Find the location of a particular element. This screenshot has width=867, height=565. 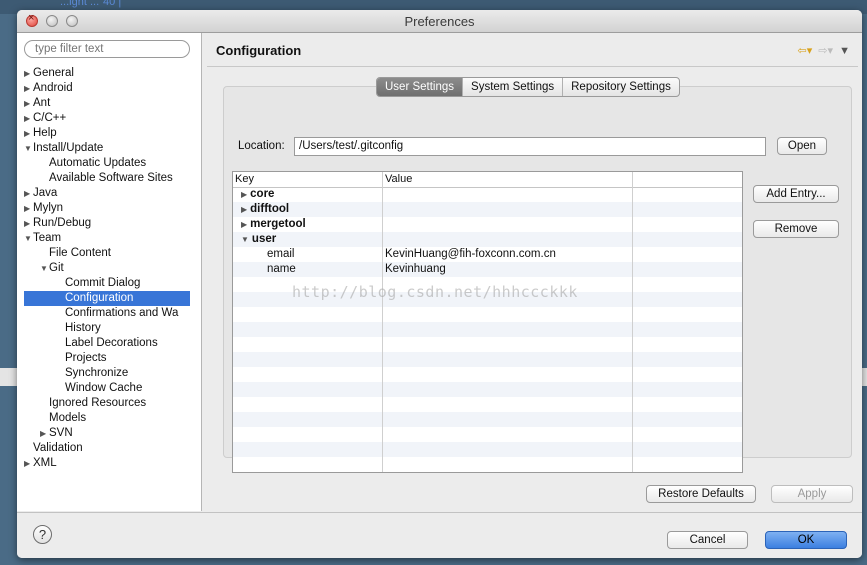

tree-item: Automatic Updates is located at coordinates (107, 163).